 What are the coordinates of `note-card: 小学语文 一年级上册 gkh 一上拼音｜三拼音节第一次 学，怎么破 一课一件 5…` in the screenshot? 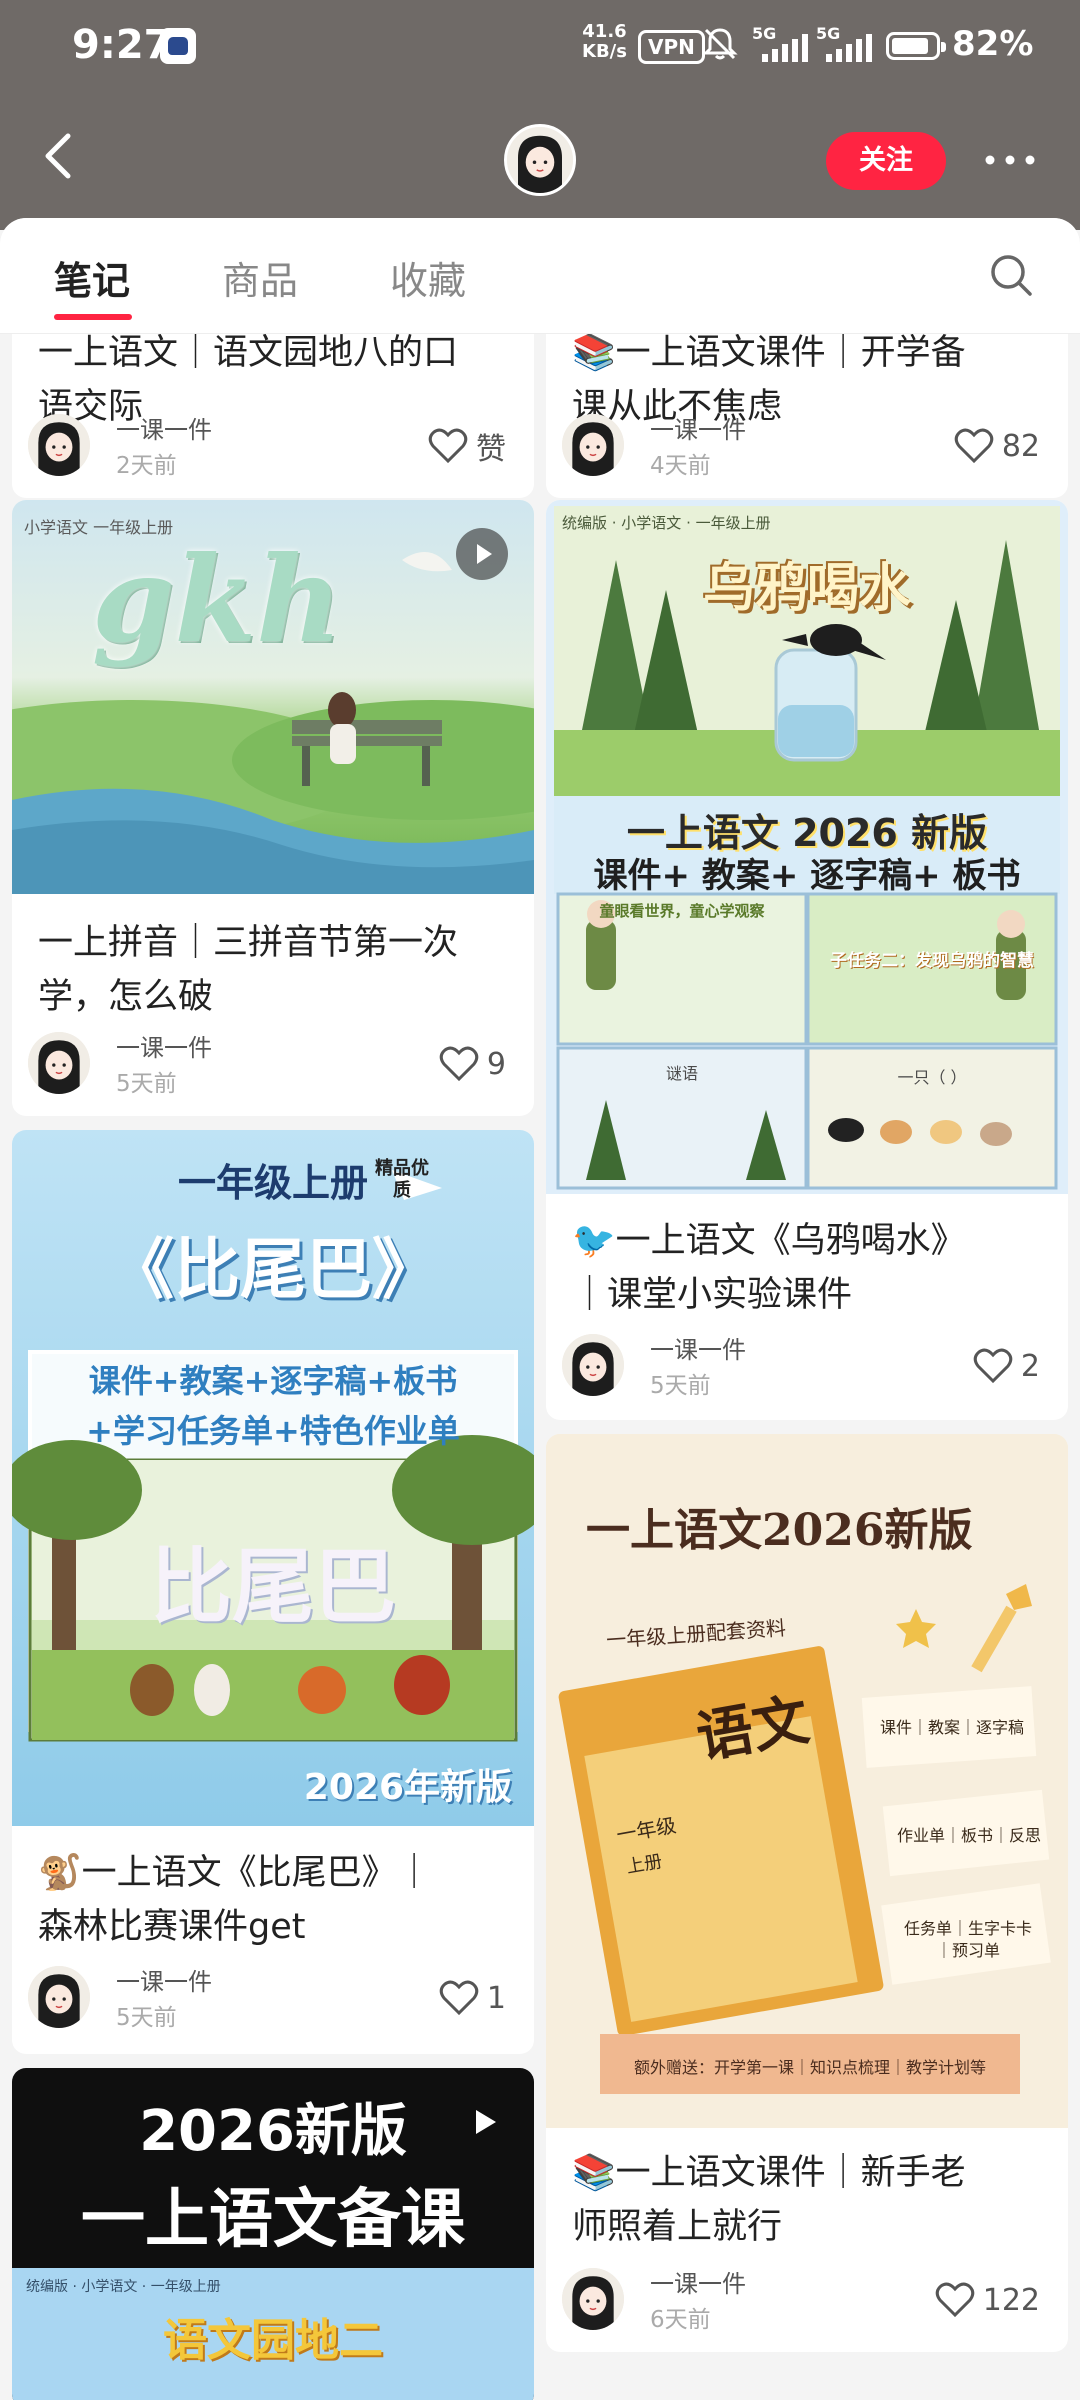 It's located at (273, 808).